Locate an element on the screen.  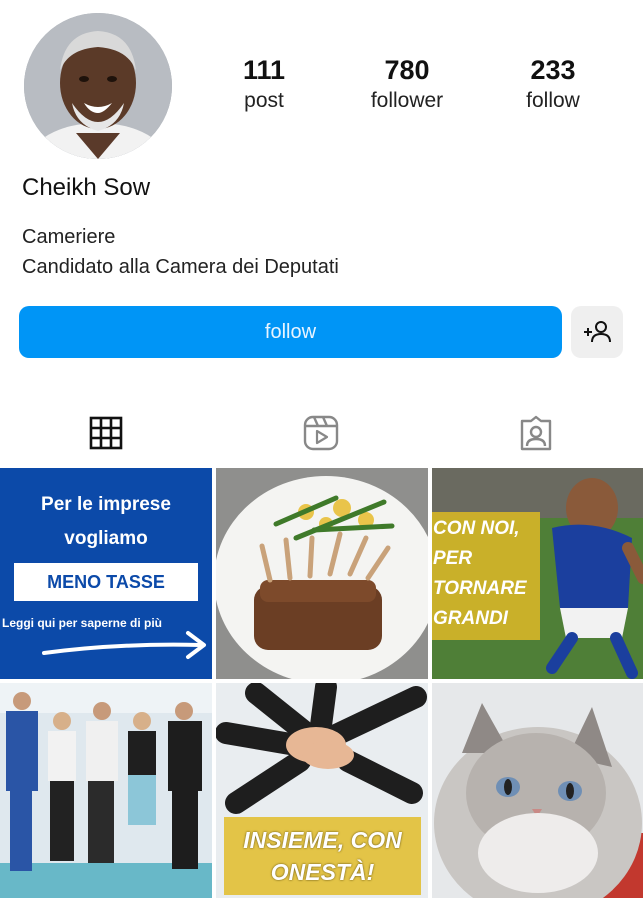
followers-count: 780 is located at coordinates (407, 70).